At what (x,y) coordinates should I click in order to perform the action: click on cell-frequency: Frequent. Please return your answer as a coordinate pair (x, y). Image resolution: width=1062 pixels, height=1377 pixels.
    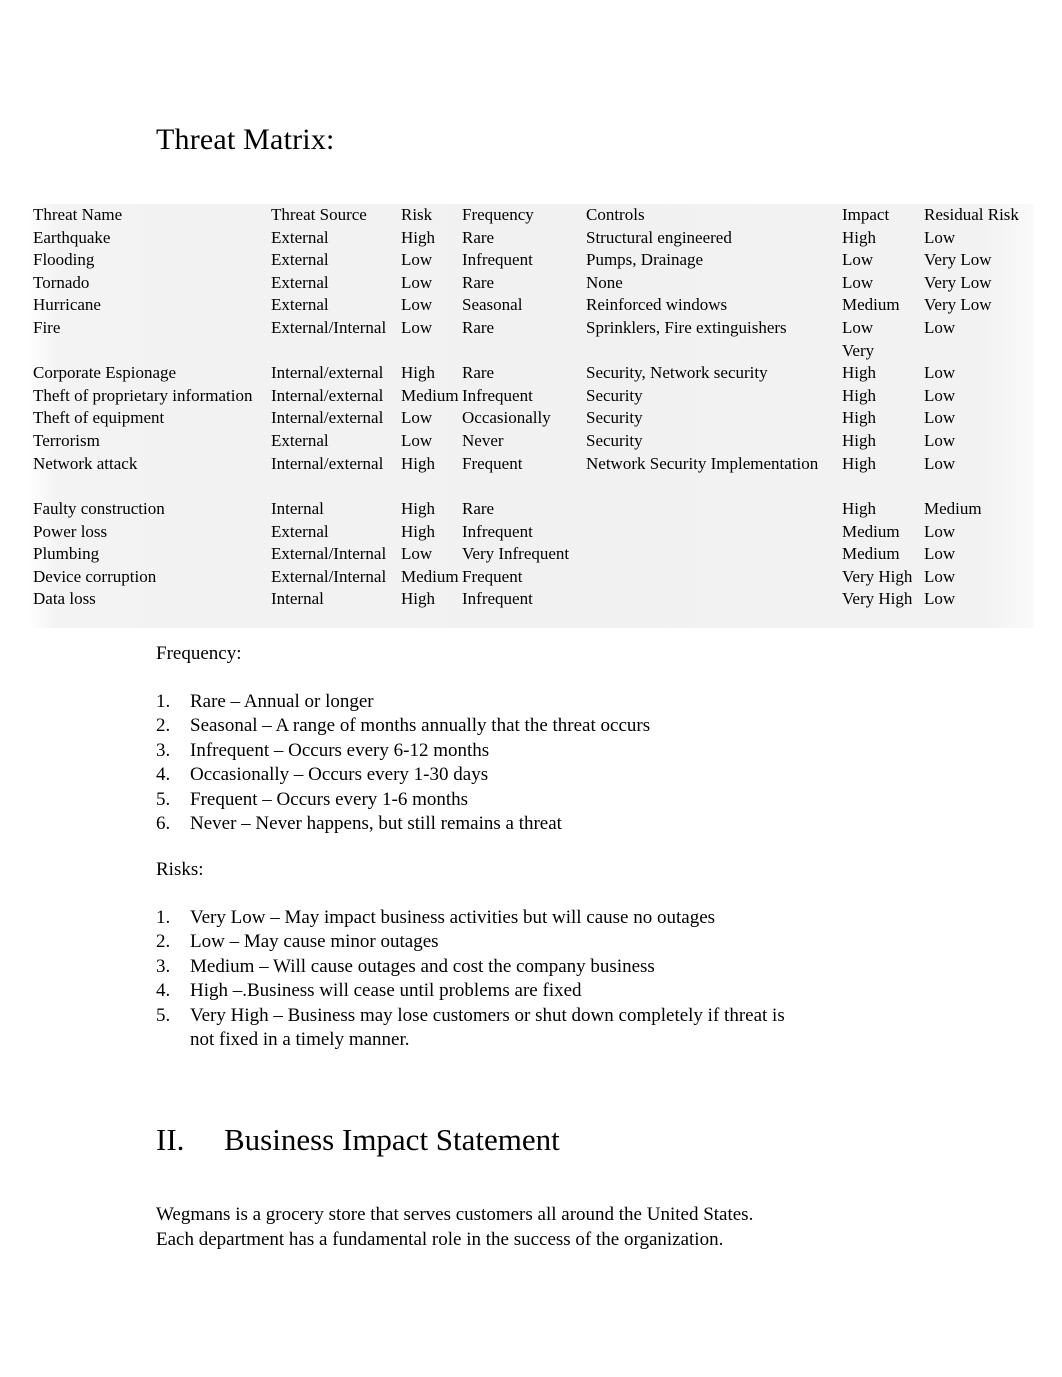
    Looking at the image, I should click on (492, 576).